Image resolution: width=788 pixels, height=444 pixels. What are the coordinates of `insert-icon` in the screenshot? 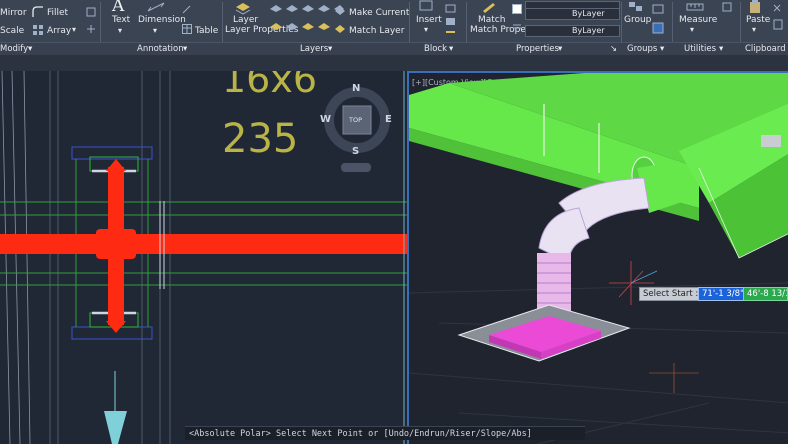 It's located at (426, 5).